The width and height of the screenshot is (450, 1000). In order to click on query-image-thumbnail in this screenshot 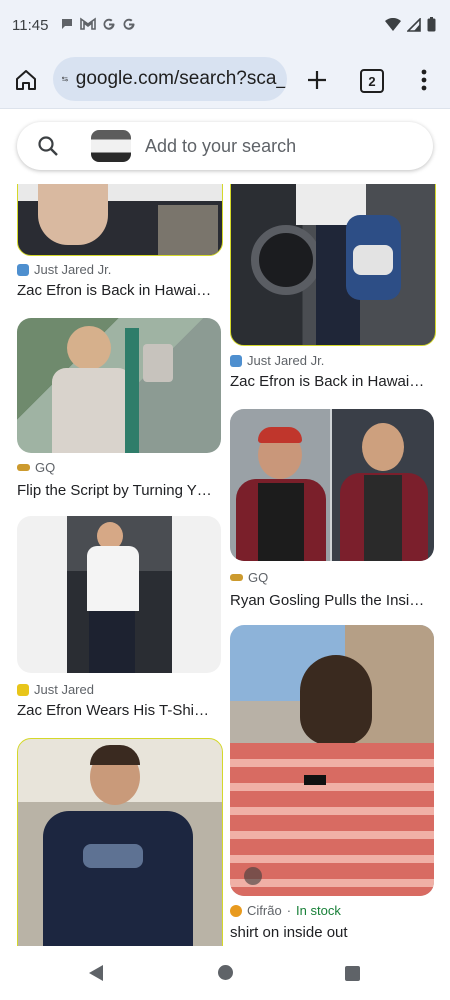, I will do `click(111, 146)`.